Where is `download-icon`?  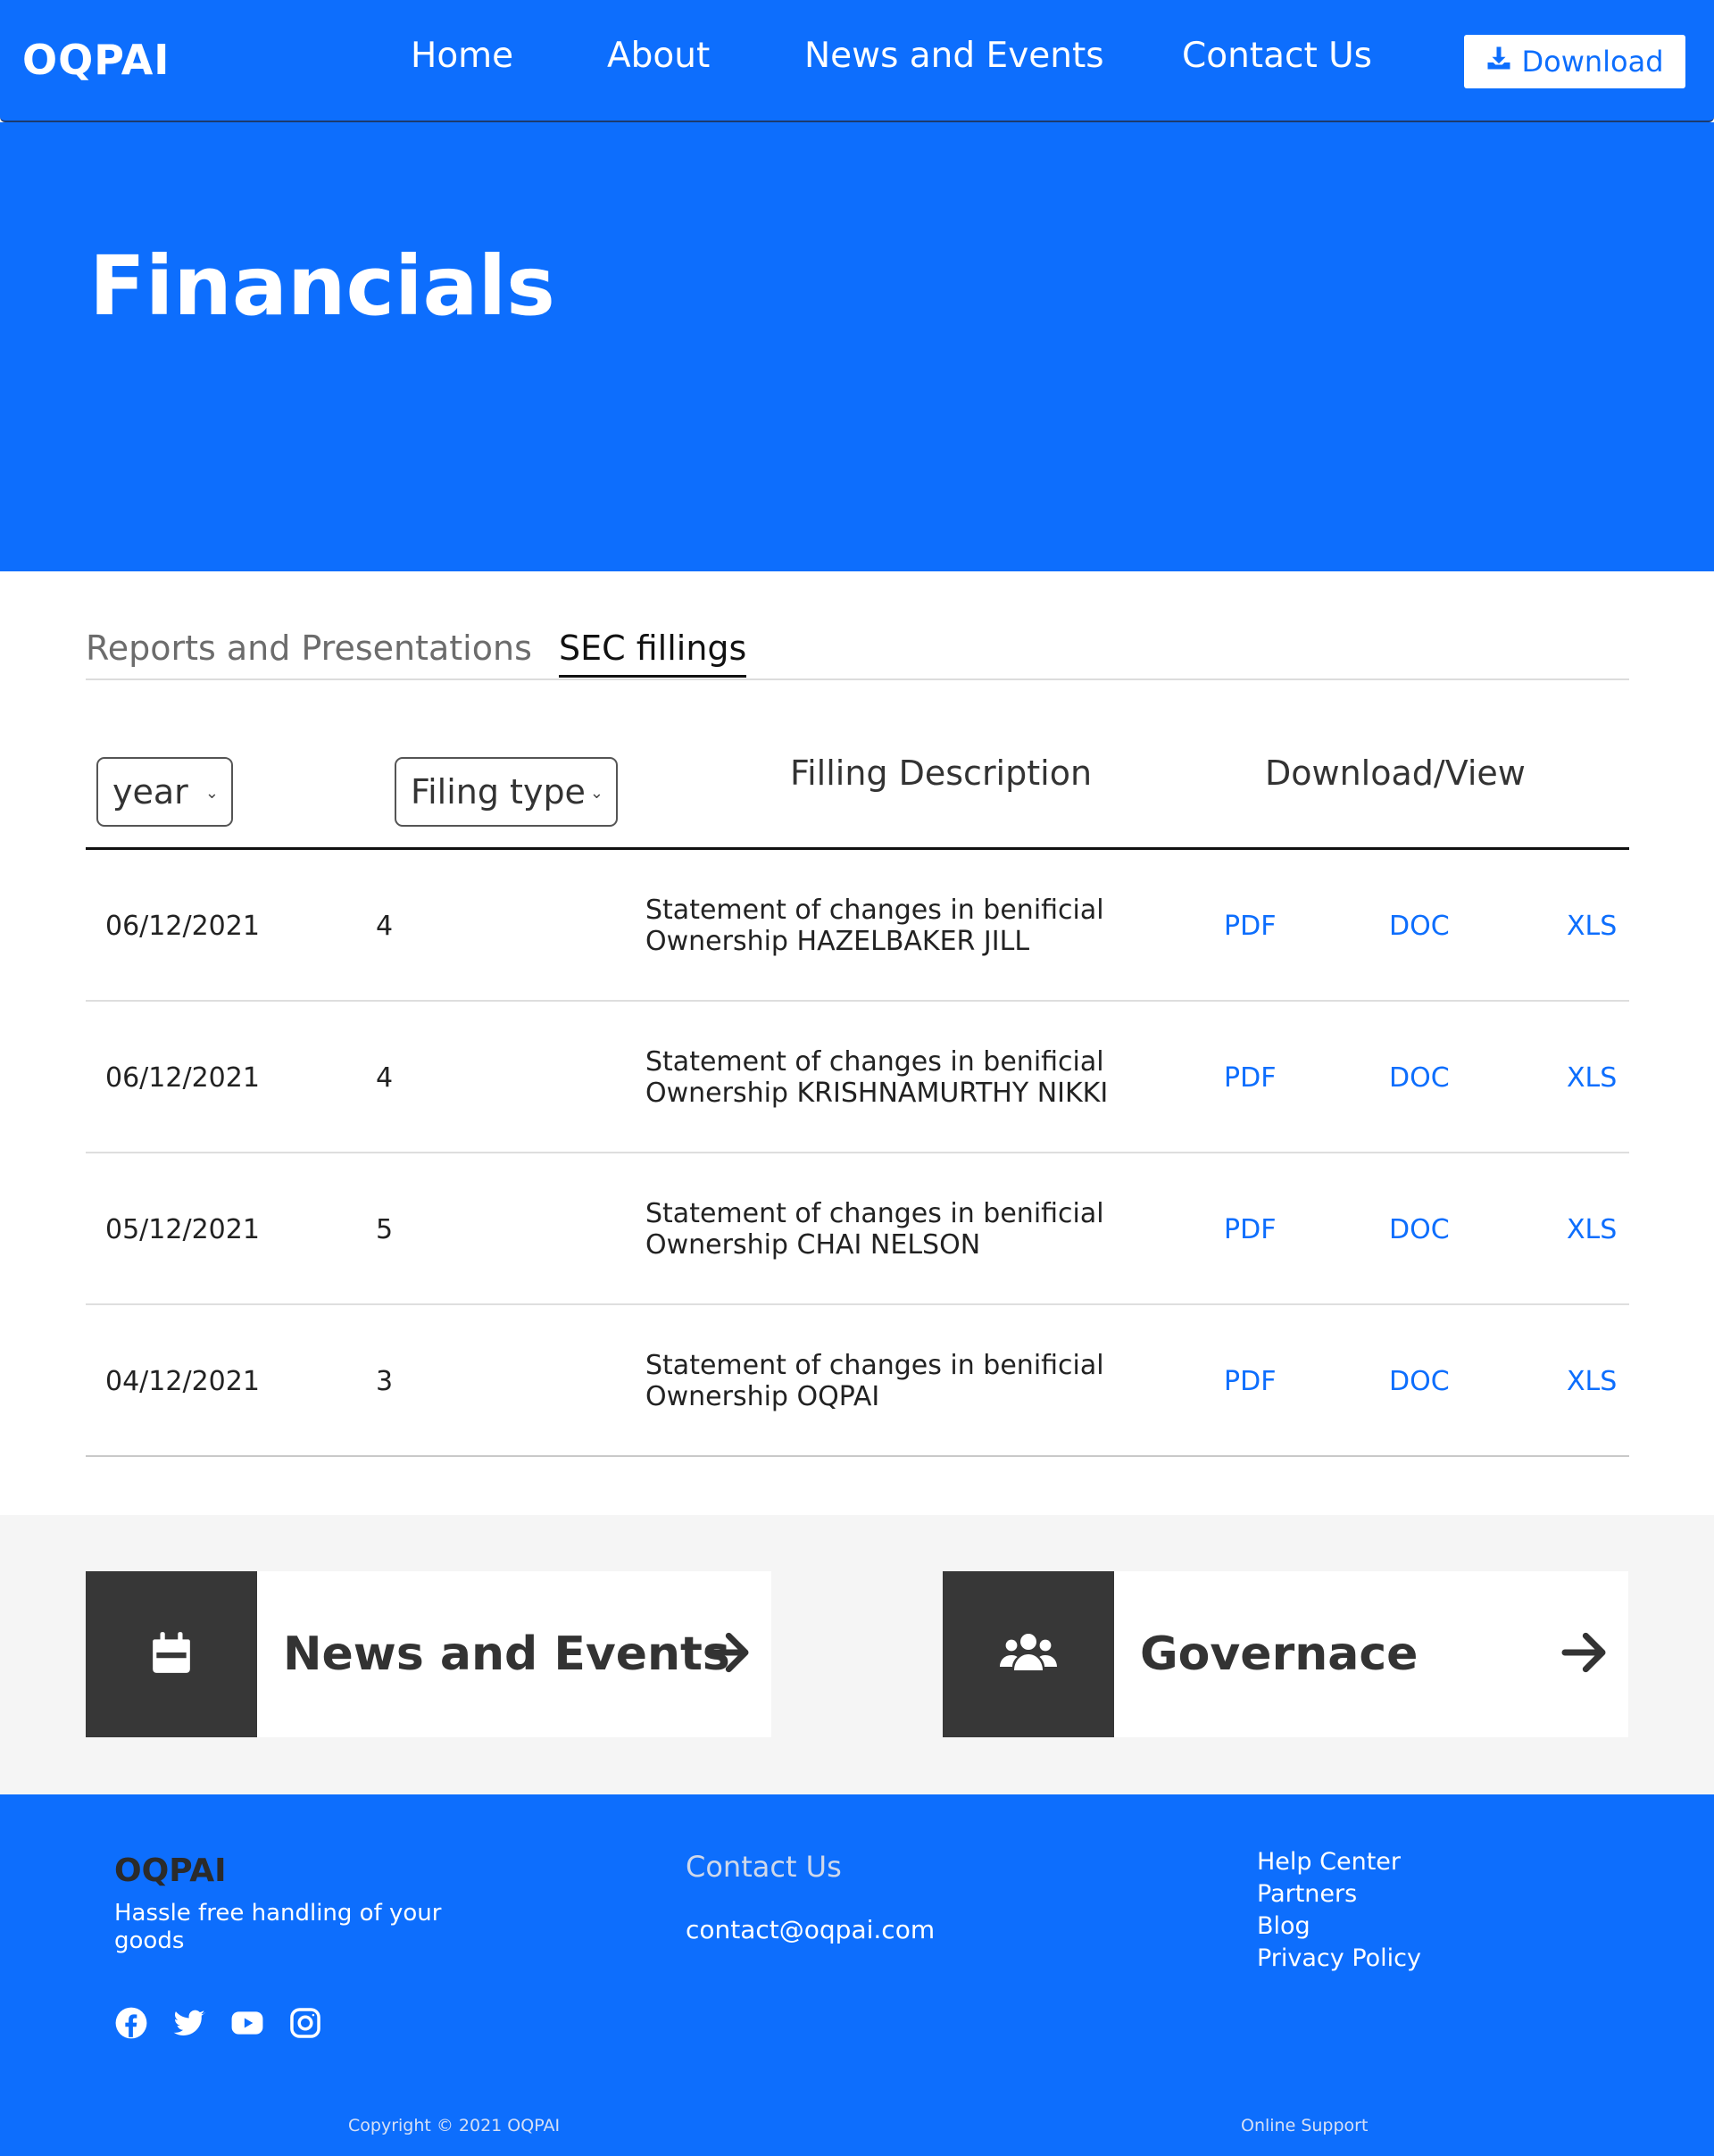
download-icon is located at coordinates (1498, 62).